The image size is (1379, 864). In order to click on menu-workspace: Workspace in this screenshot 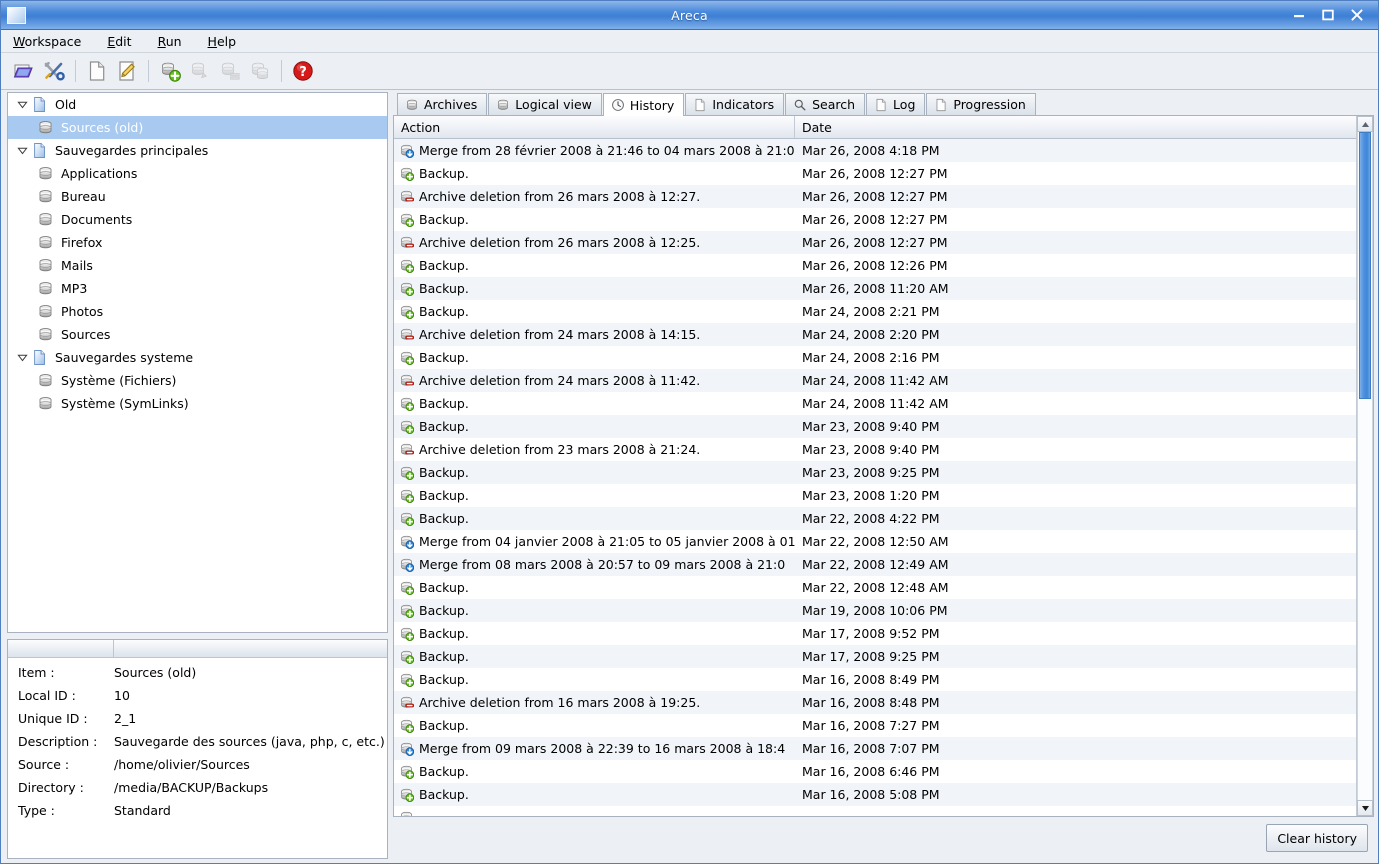, I will do `click(47, 41)`.